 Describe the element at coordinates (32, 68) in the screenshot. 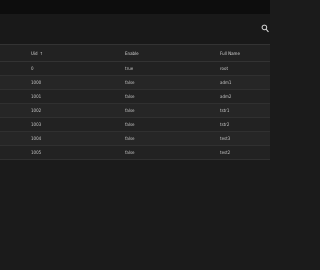

I see `cell-uid: 0` at that location.